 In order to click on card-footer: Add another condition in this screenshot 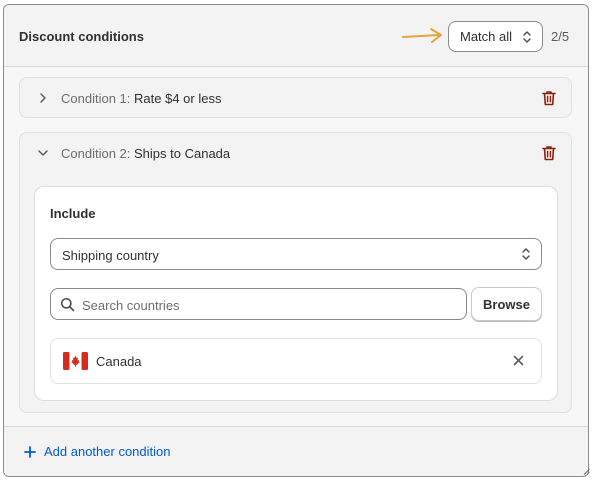, I will do `click(296, 451)`.